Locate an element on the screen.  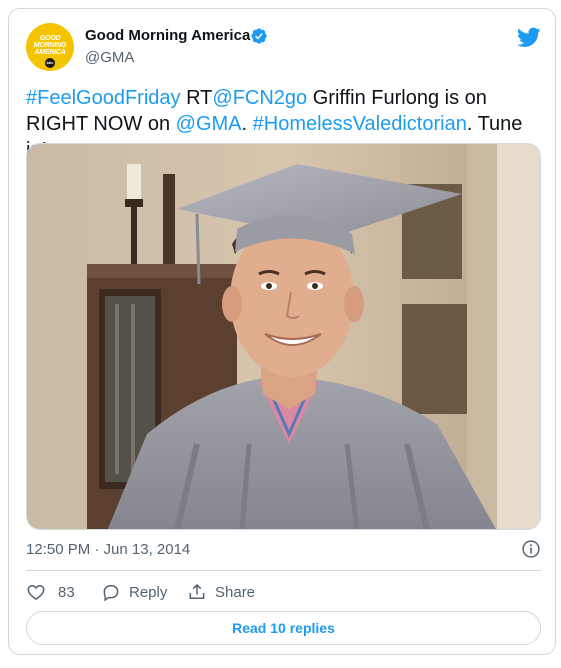
text-segment: . is located at coordinates (247, 124).